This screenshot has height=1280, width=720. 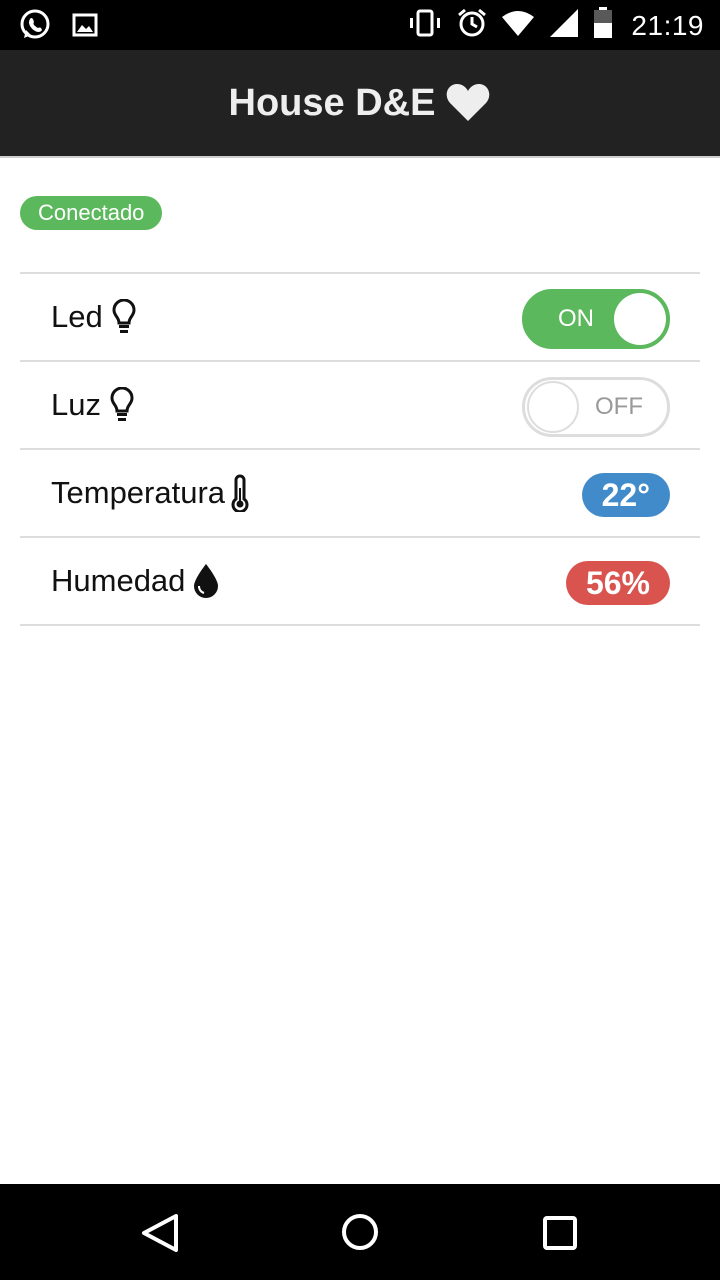 I want to click on luz-toggle: OFF, so click(x=596, y=407).